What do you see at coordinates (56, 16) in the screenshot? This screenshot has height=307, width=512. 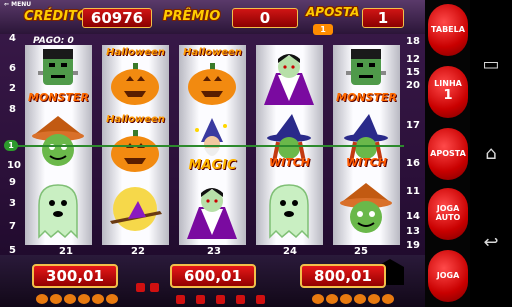 I see `credito-label: CRÉDITO` at bounding box center [56, 16].